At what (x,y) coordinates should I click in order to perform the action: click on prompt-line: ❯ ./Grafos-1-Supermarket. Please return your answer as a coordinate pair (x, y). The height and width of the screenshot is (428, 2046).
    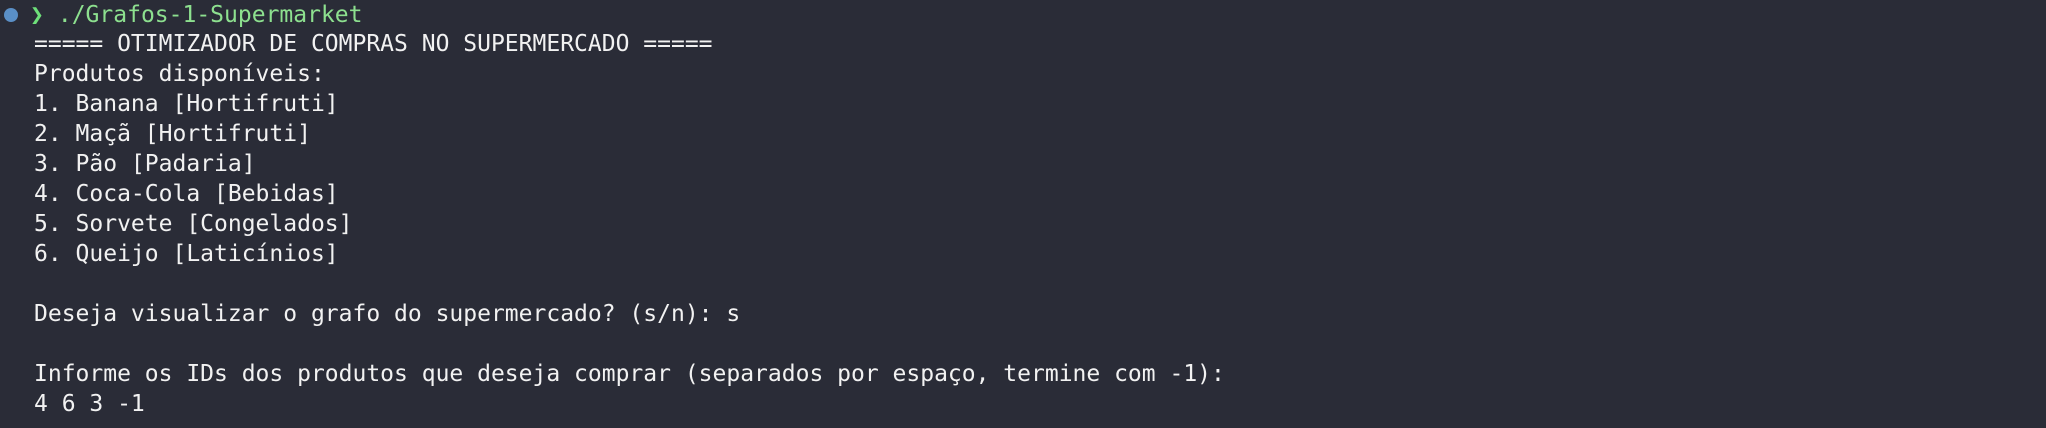
    Looking at the image, I should click on (181, 15).